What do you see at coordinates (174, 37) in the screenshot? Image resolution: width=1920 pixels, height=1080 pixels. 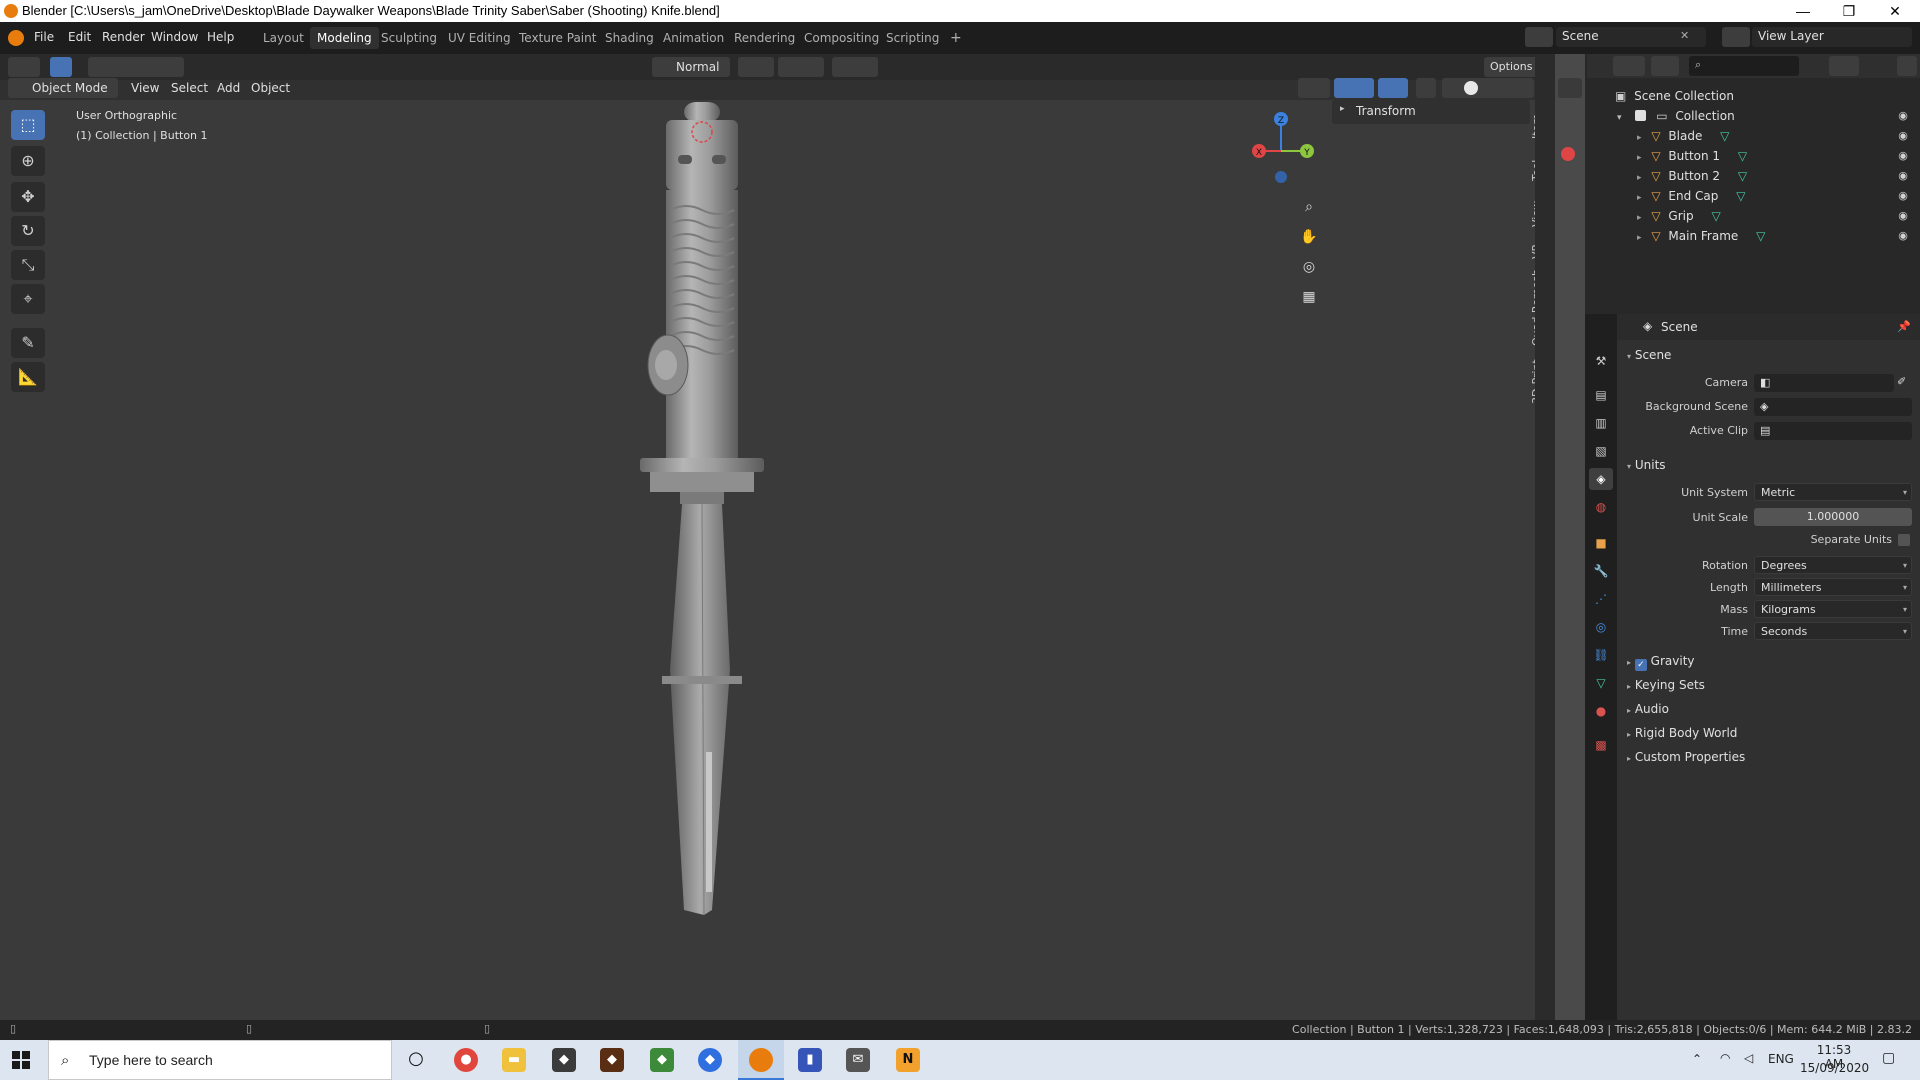 I see `menu-window: Window` at bounding box center [174, 37].